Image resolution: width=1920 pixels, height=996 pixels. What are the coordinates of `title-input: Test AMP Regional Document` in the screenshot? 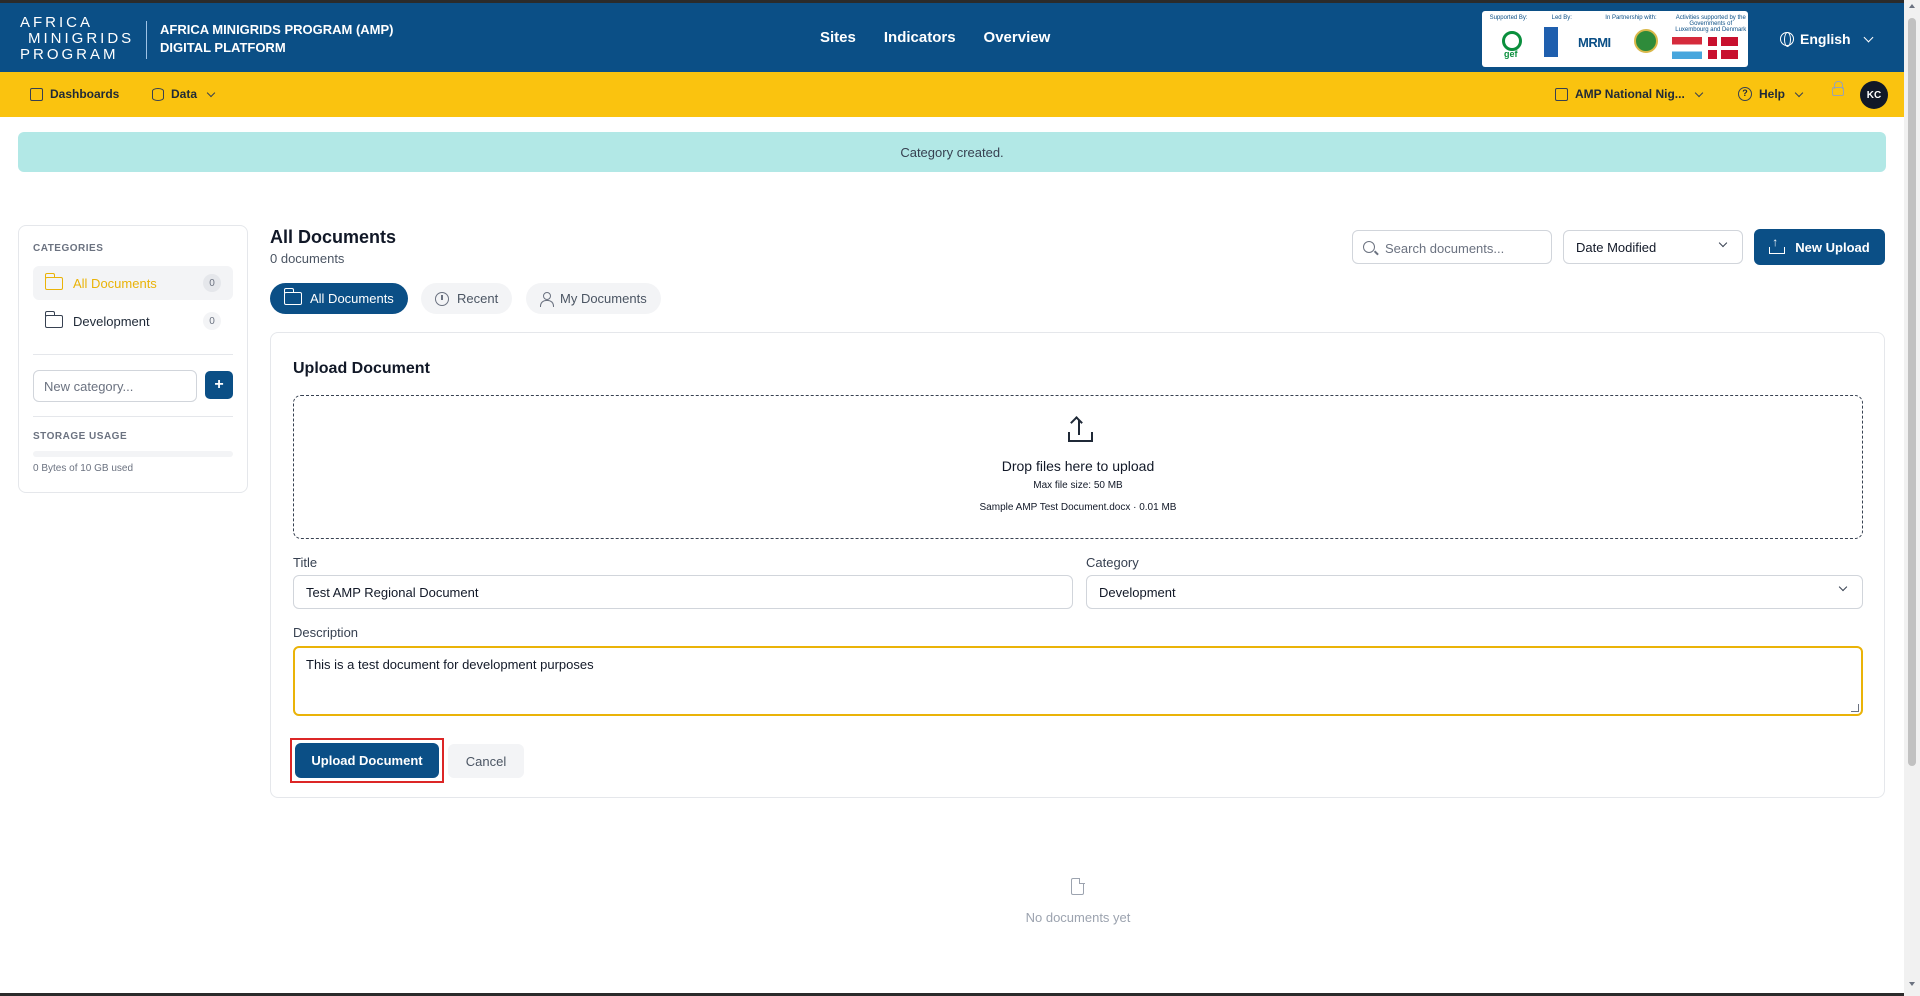 It's located at (683, 592).